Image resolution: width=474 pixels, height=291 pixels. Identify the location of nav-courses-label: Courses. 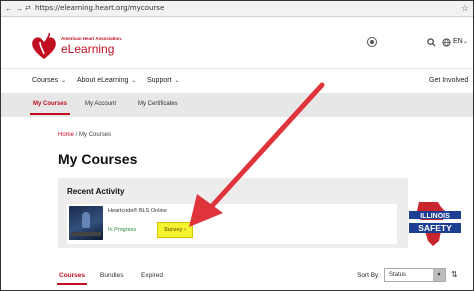
(45, 80).